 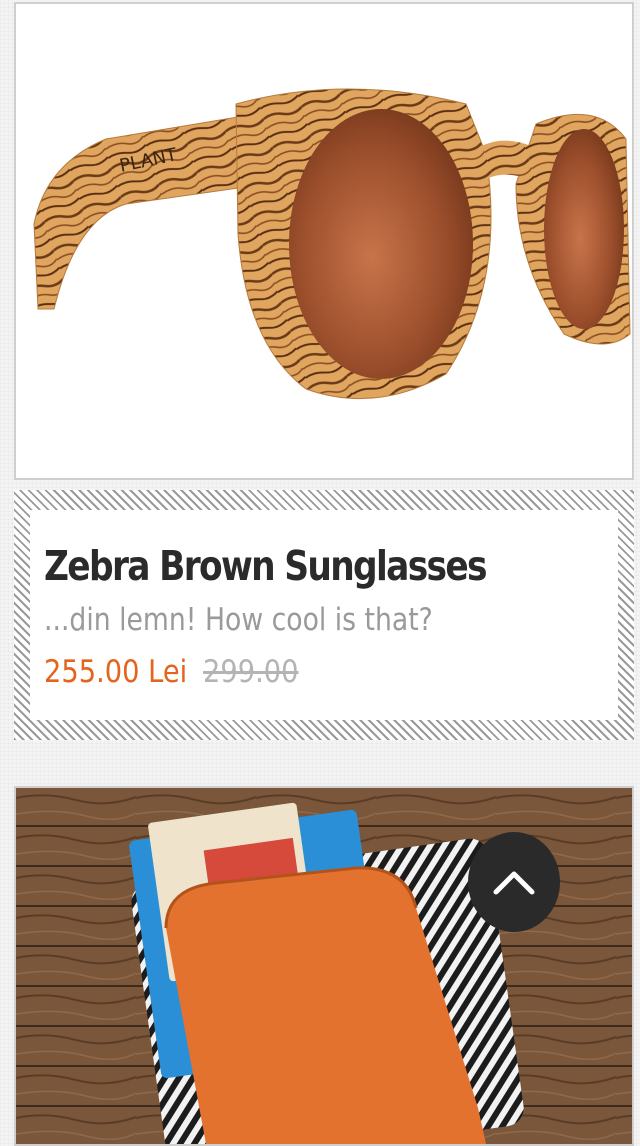 I want to click on price-row: 255.00 Lei 299.00, so click(x=290, y=672).